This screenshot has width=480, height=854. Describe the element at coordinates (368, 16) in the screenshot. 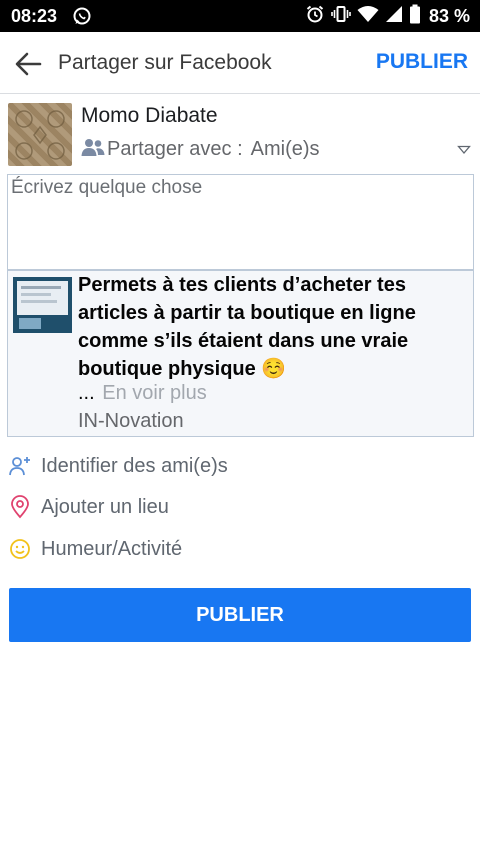

I see `wifi-icon` at that location.